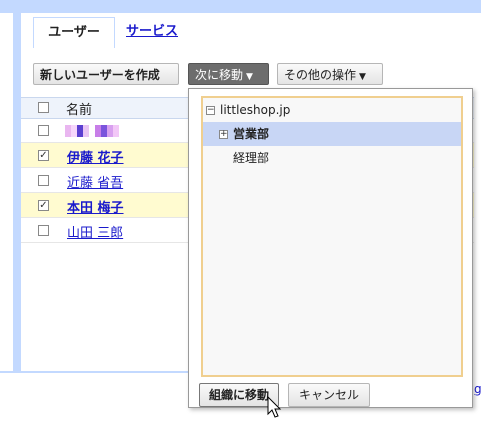 The height and width of the screenshot is (428, 481). I want to click on more-actions-label: その他の操作, so click(320, 75).